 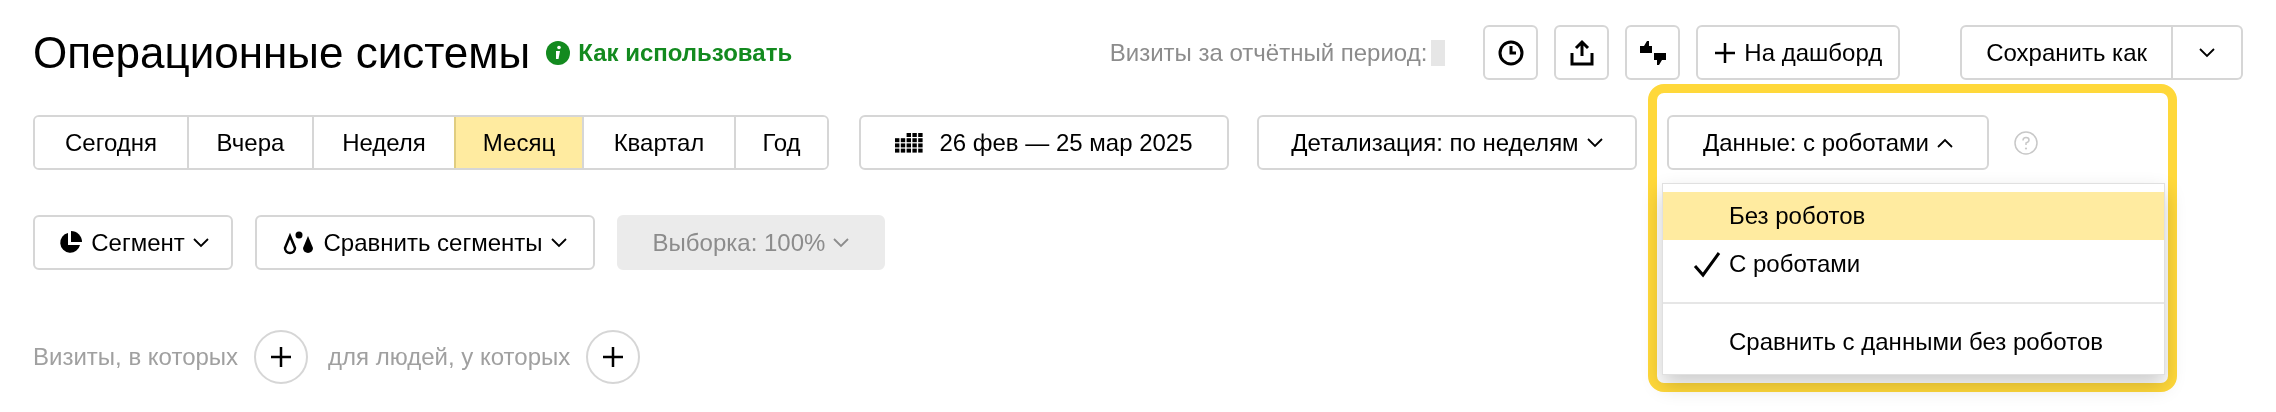 What do you see at coordinates (282, 52) in the screenshot?
I see `page-title: Операционные системы` at bounding box center [282, 52].